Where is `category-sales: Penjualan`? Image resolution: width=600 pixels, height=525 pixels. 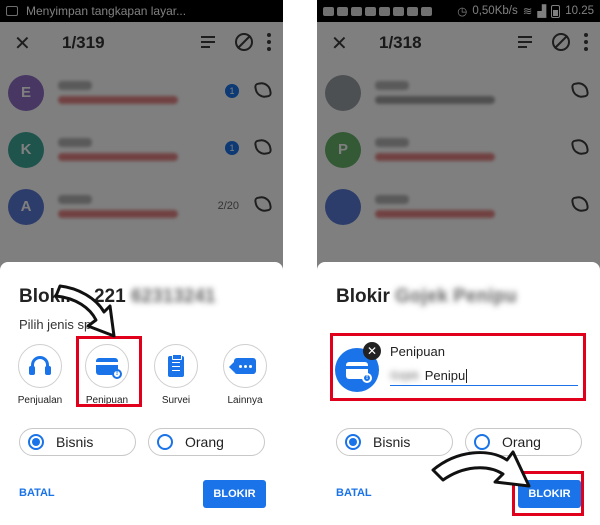 category-sales: Penjualan is located at coordinates (40, 375).